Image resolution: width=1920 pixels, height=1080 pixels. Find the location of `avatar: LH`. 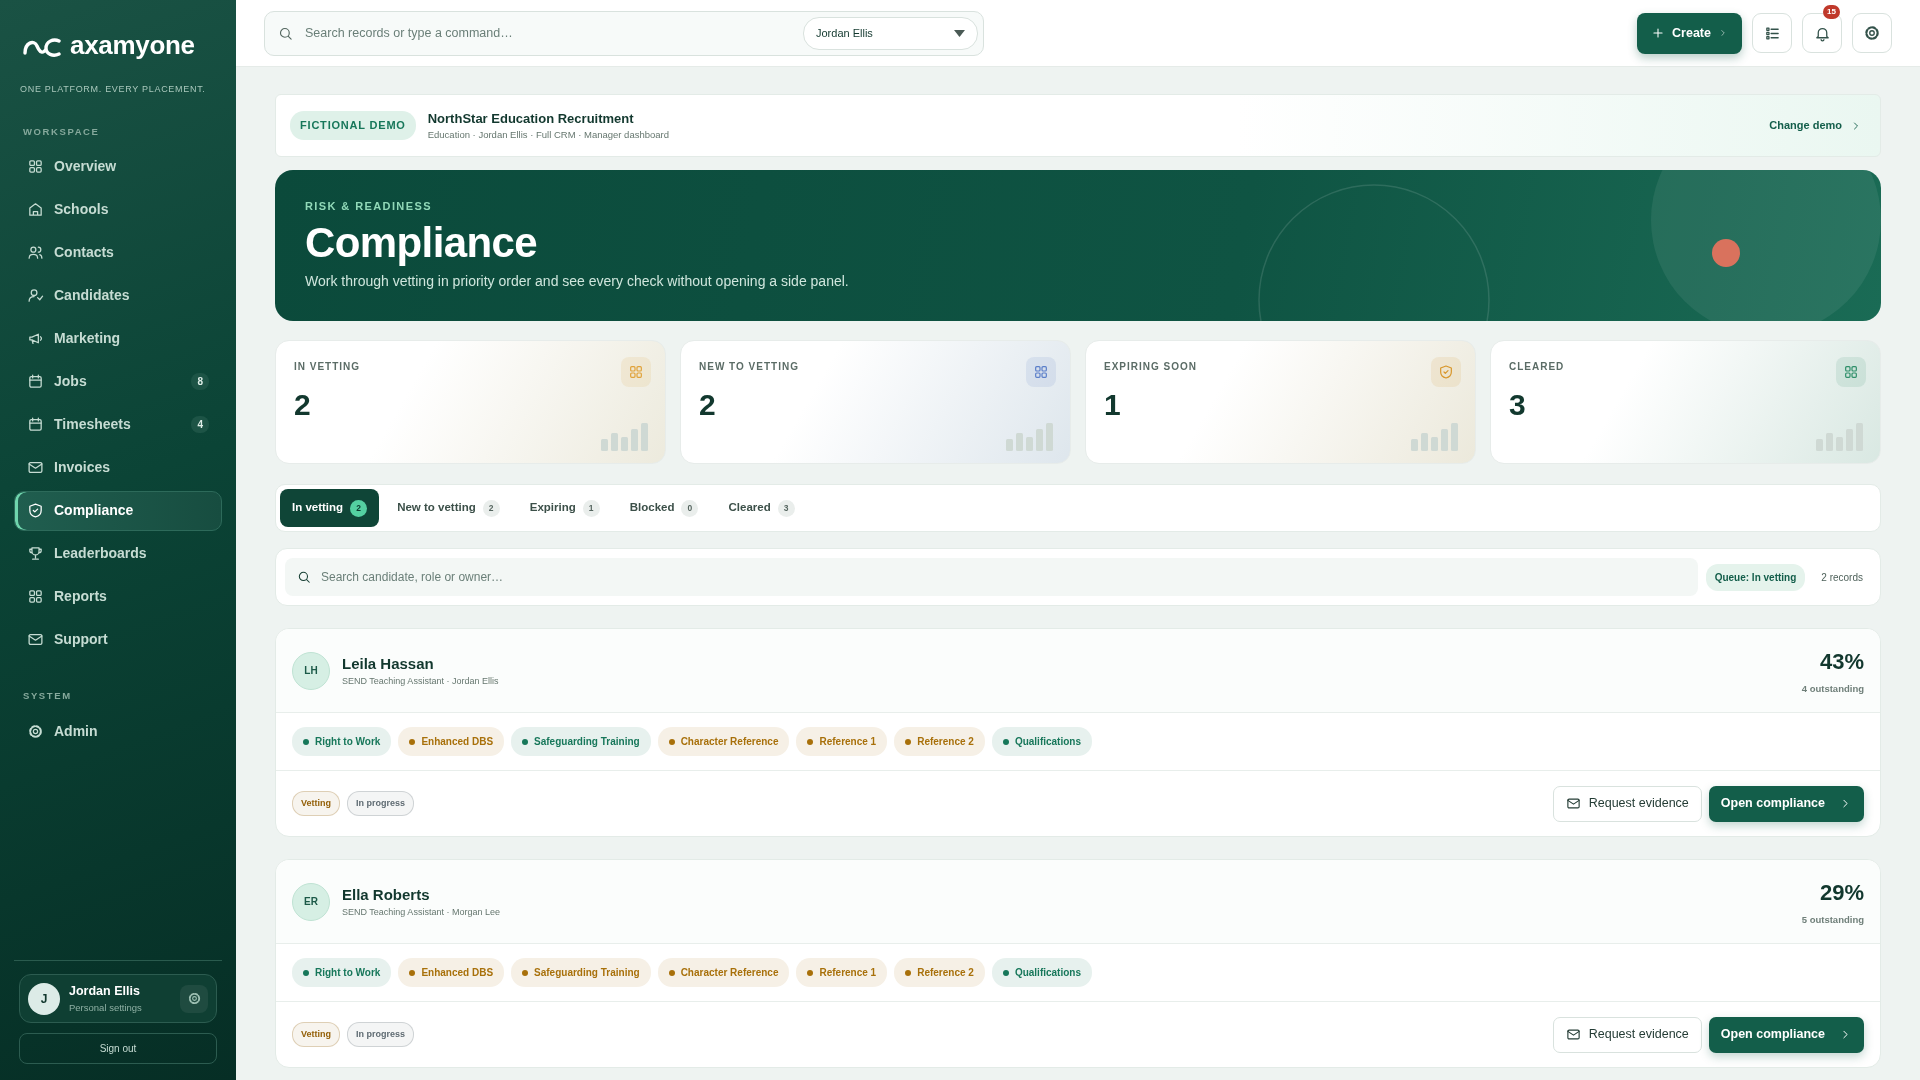

avatar: LH is located at coordinates (311, 670).